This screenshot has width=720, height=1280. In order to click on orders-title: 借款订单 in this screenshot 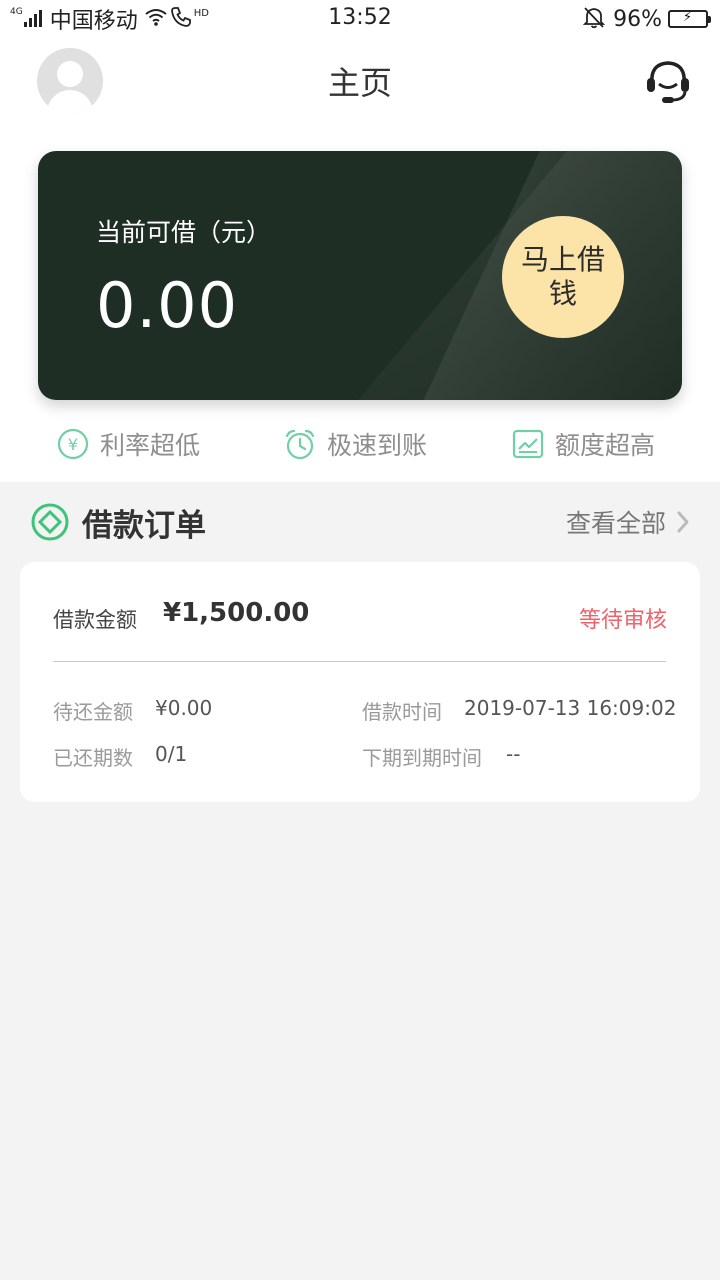, I will do `click(144, 526)`.